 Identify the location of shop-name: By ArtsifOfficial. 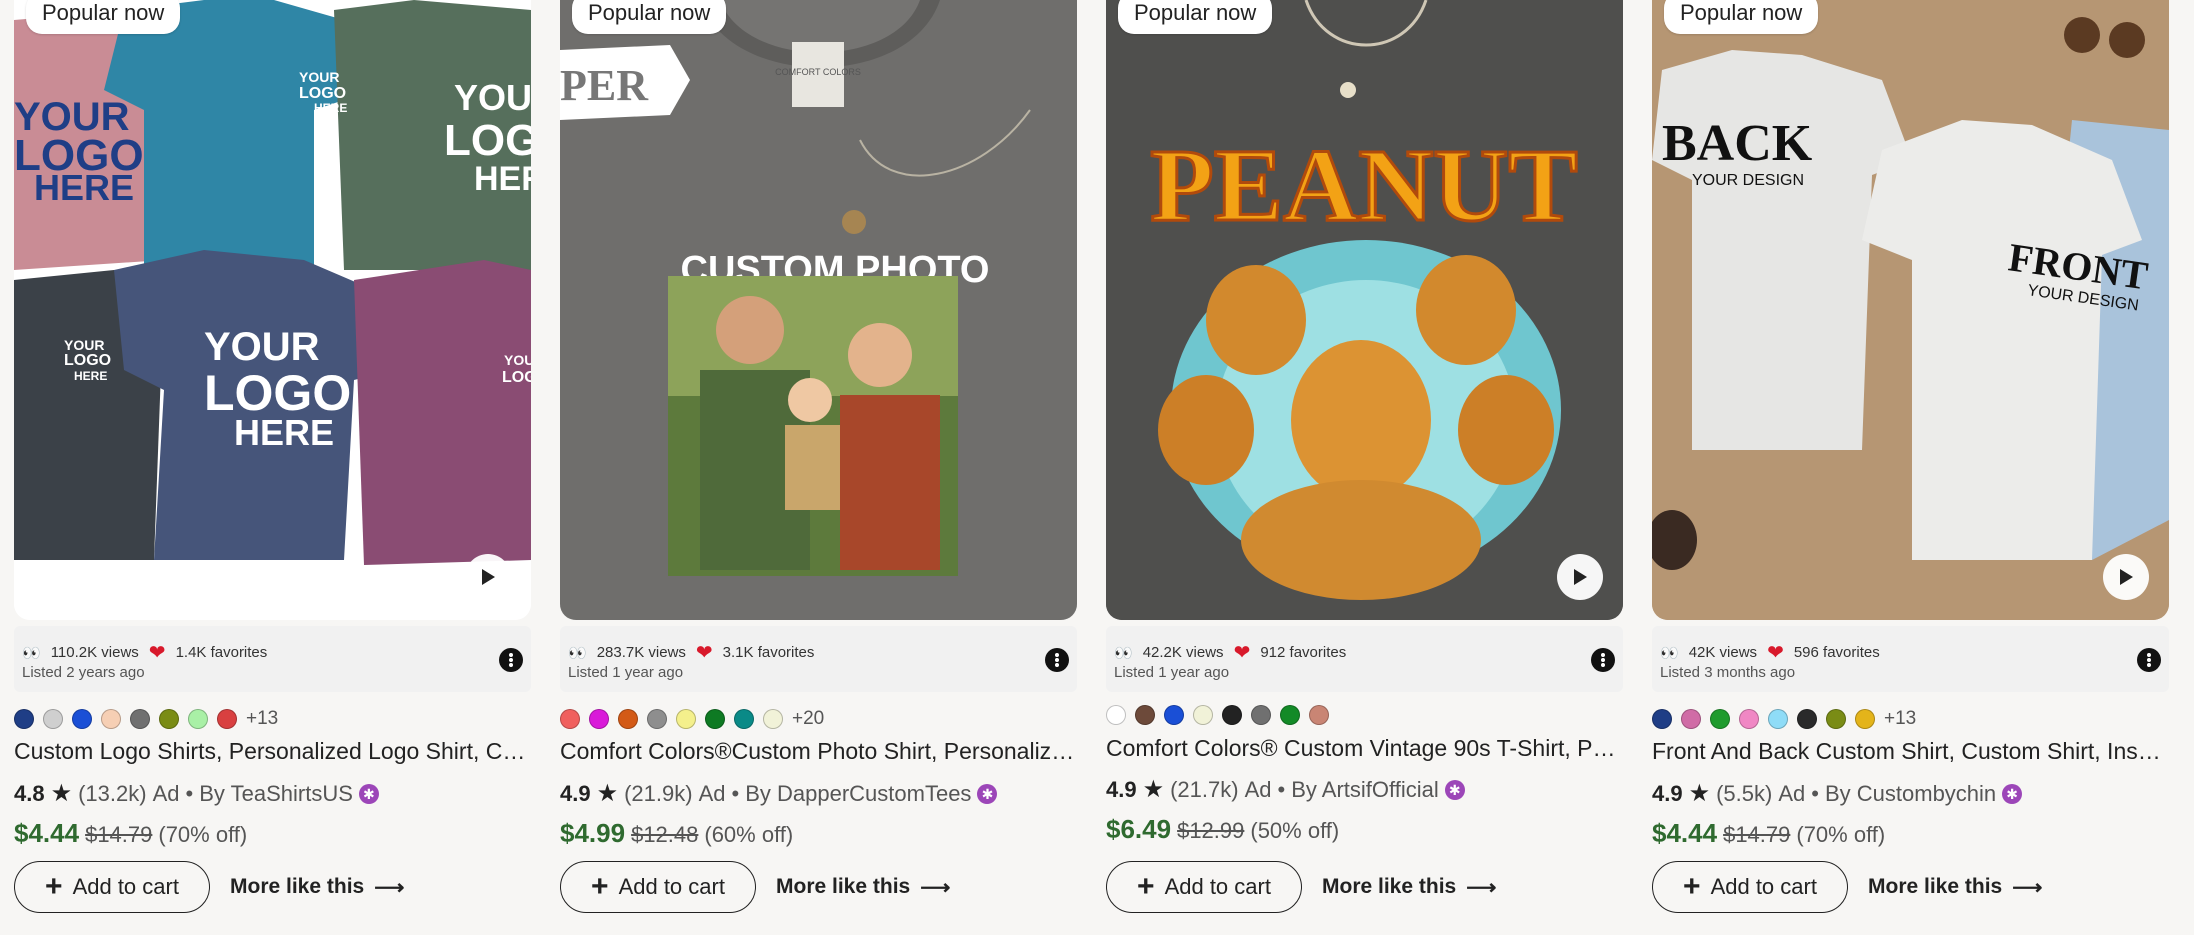
(1365, 790).